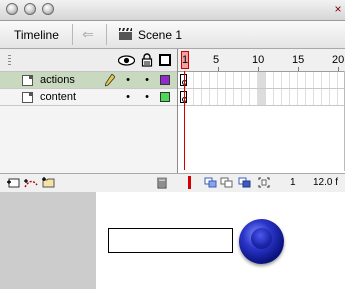 This screenshot has height=289, width=345. I want to click on playhead-marker-icon, so click(189, 182).